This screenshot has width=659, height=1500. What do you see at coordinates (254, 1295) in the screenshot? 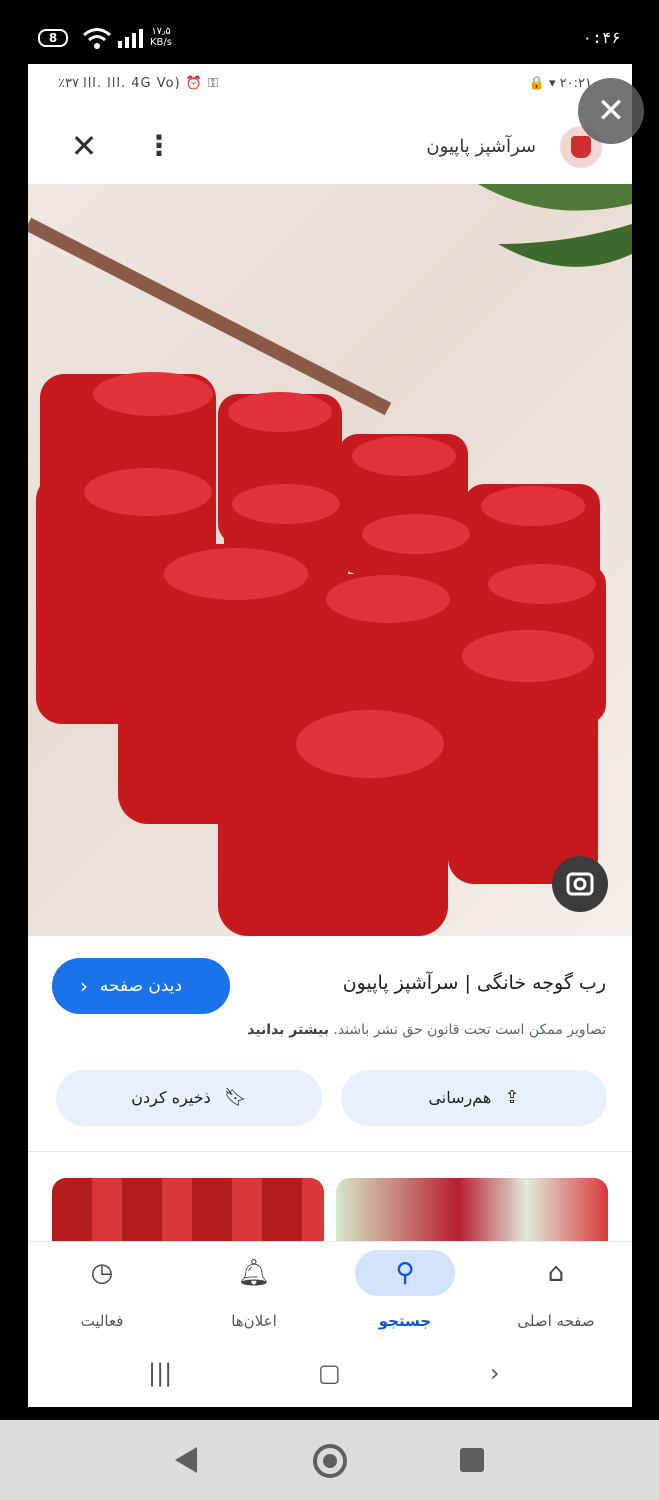
I see `nav-notifications: 🔔︎ اعلان‌ها` at bounding box center [254, 1295].